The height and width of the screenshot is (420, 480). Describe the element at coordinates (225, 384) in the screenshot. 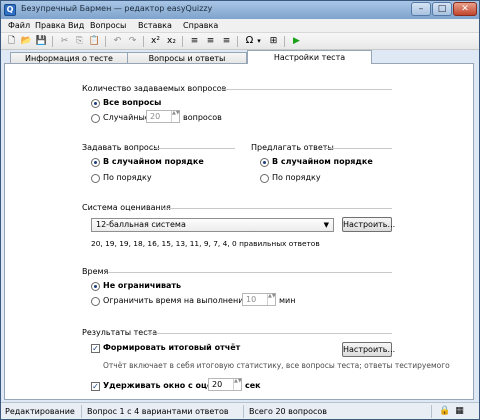

I see `hold-window-spinner: 20 ▲▼` at that location.